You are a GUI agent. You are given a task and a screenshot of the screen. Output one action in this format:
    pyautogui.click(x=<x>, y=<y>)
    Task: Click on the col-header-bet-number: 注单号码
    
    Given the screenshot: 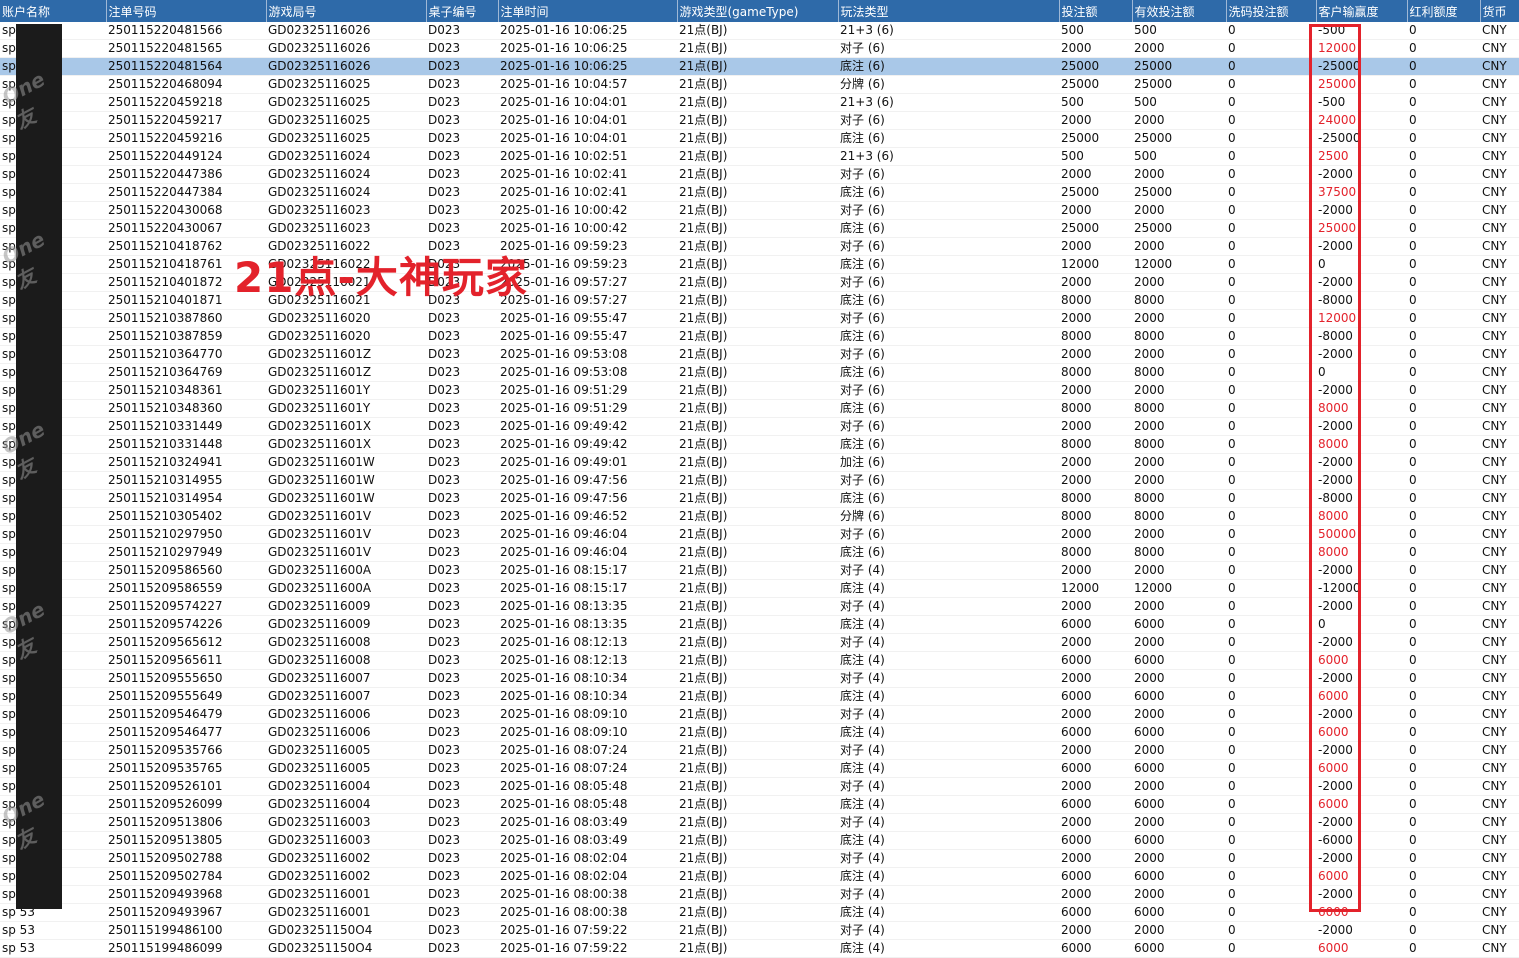 What is the action you would take?
    pyautogui.click(x=186, y=11)
    